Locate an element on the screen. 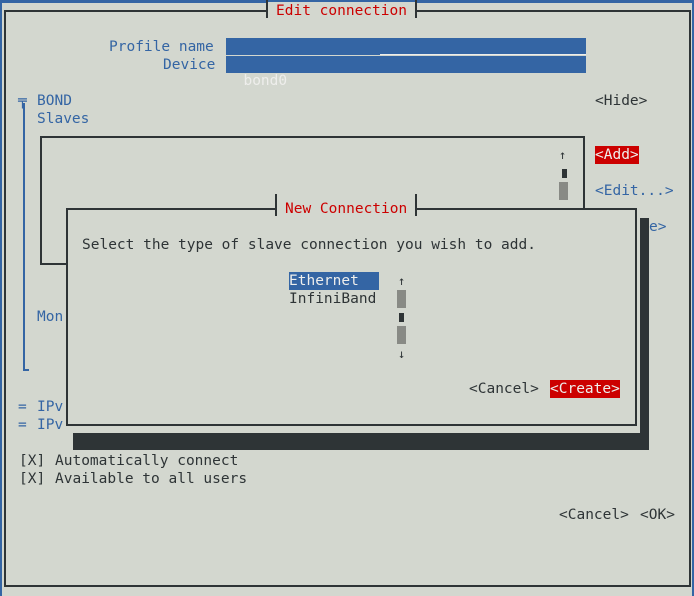 The image size is (694, 596). slaves-scrollbar-track is located at coordinates (563, 191).